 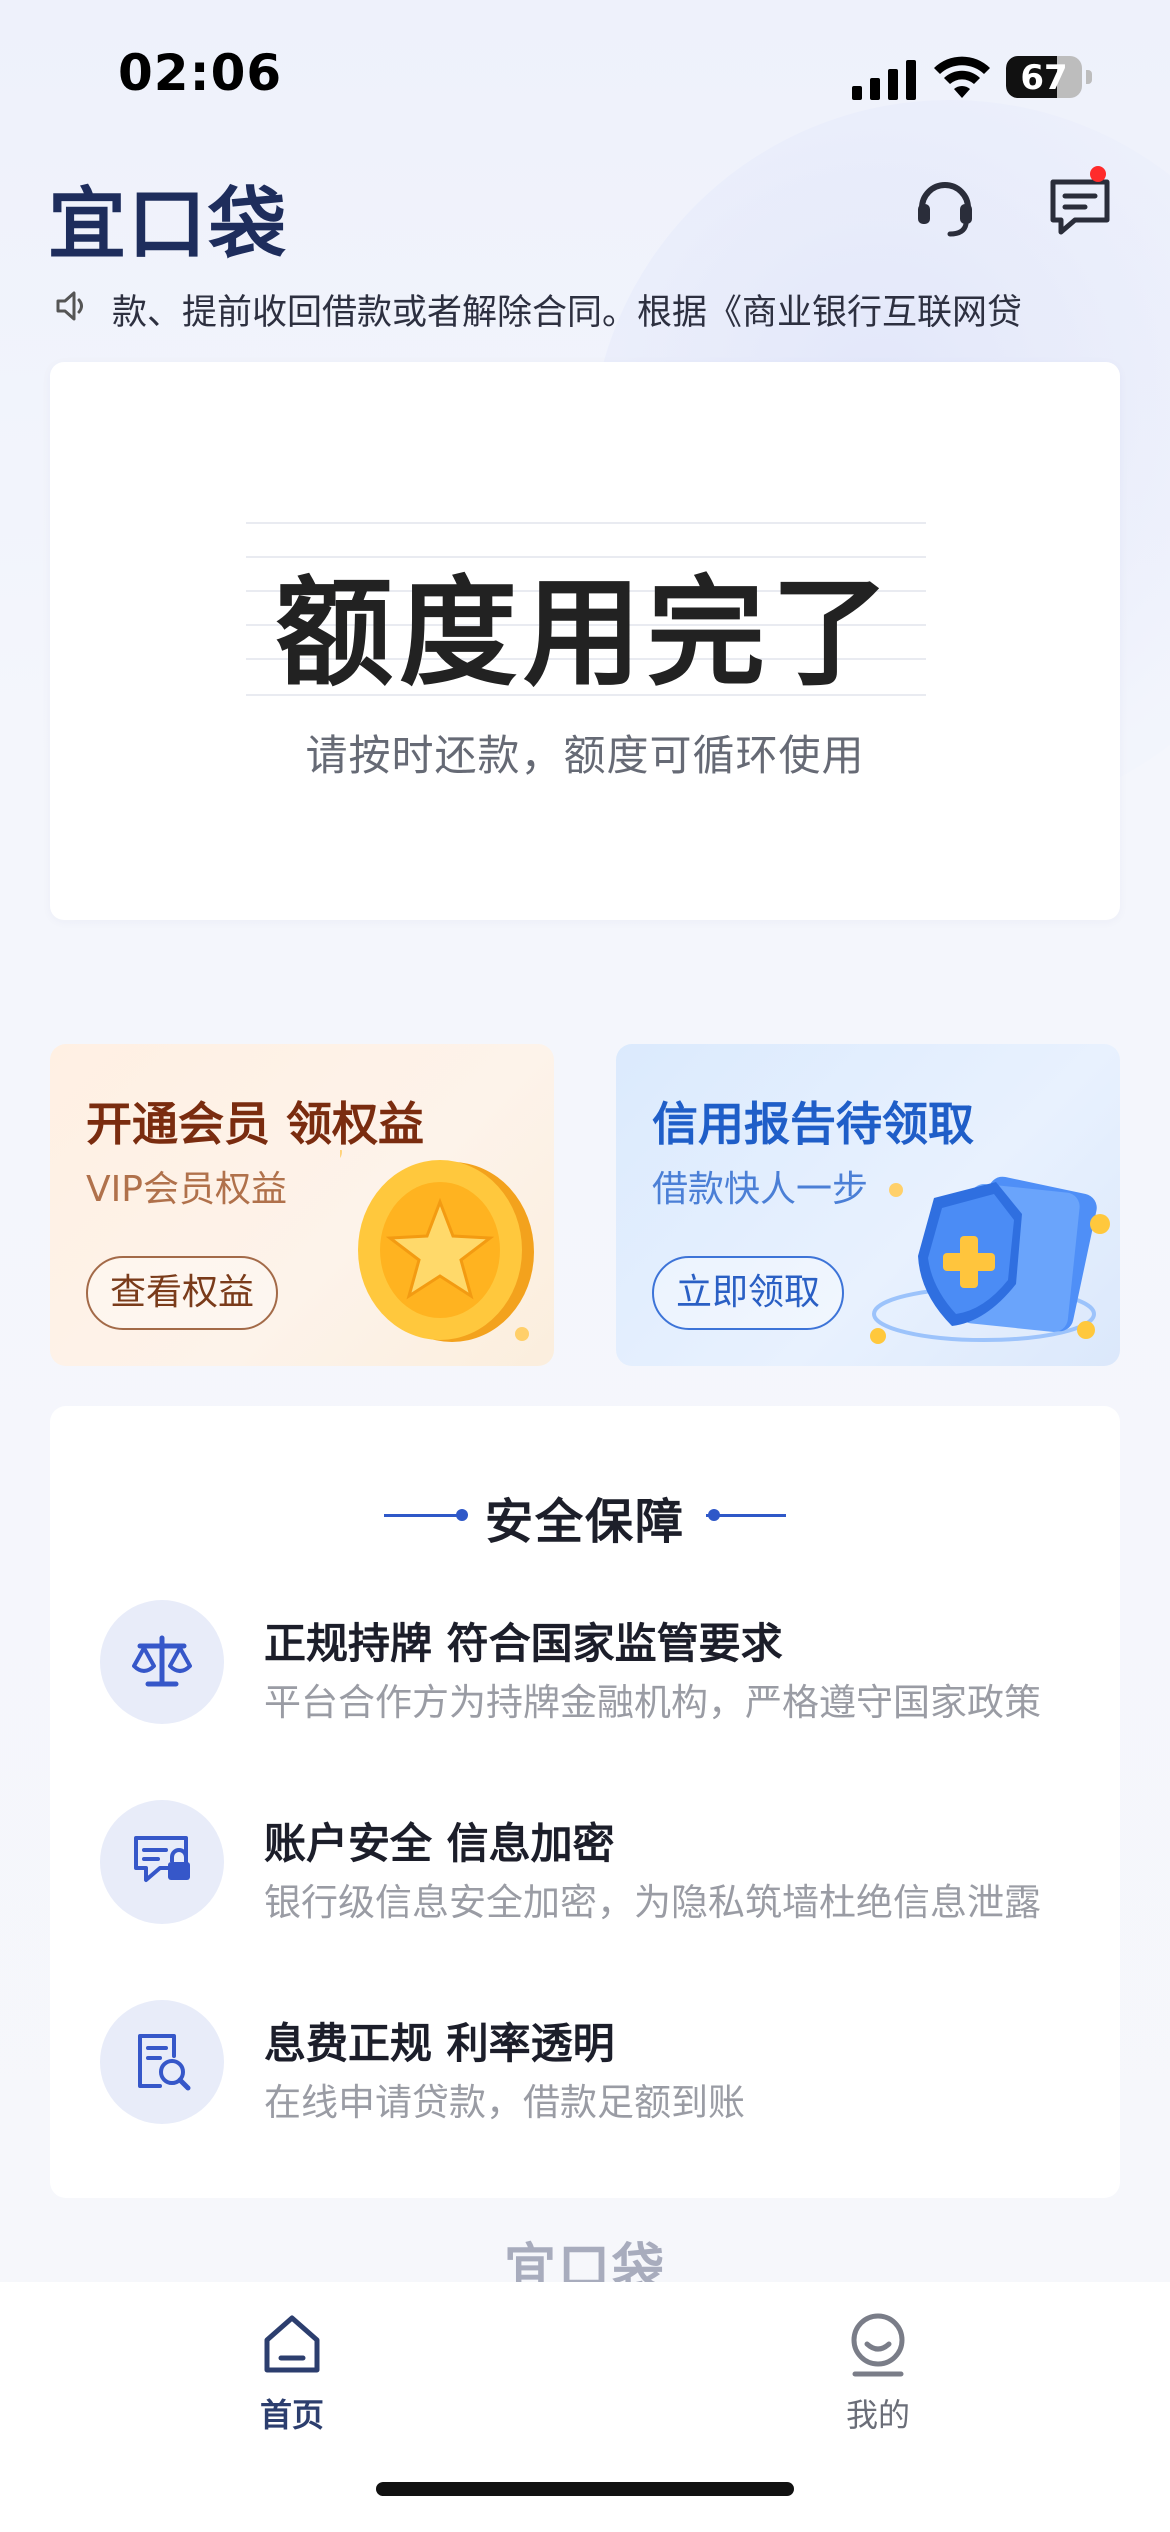 I want to click on notice-marquee: 款、提前收回借款或者解除合同。根据《商业银行互联网贷, so click(x=584, y=306).